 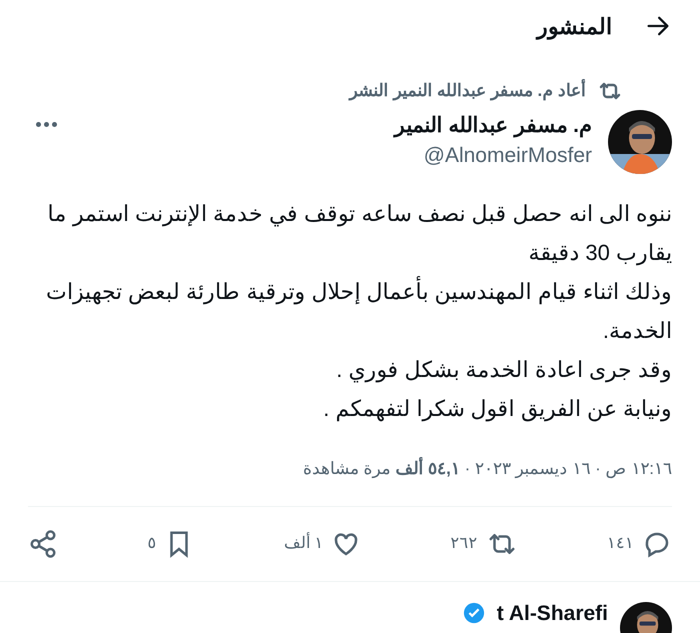 I want to click on repost-label: أعاد م. مسفر عبدالله النمير النشر, so click(x=468, y=90).